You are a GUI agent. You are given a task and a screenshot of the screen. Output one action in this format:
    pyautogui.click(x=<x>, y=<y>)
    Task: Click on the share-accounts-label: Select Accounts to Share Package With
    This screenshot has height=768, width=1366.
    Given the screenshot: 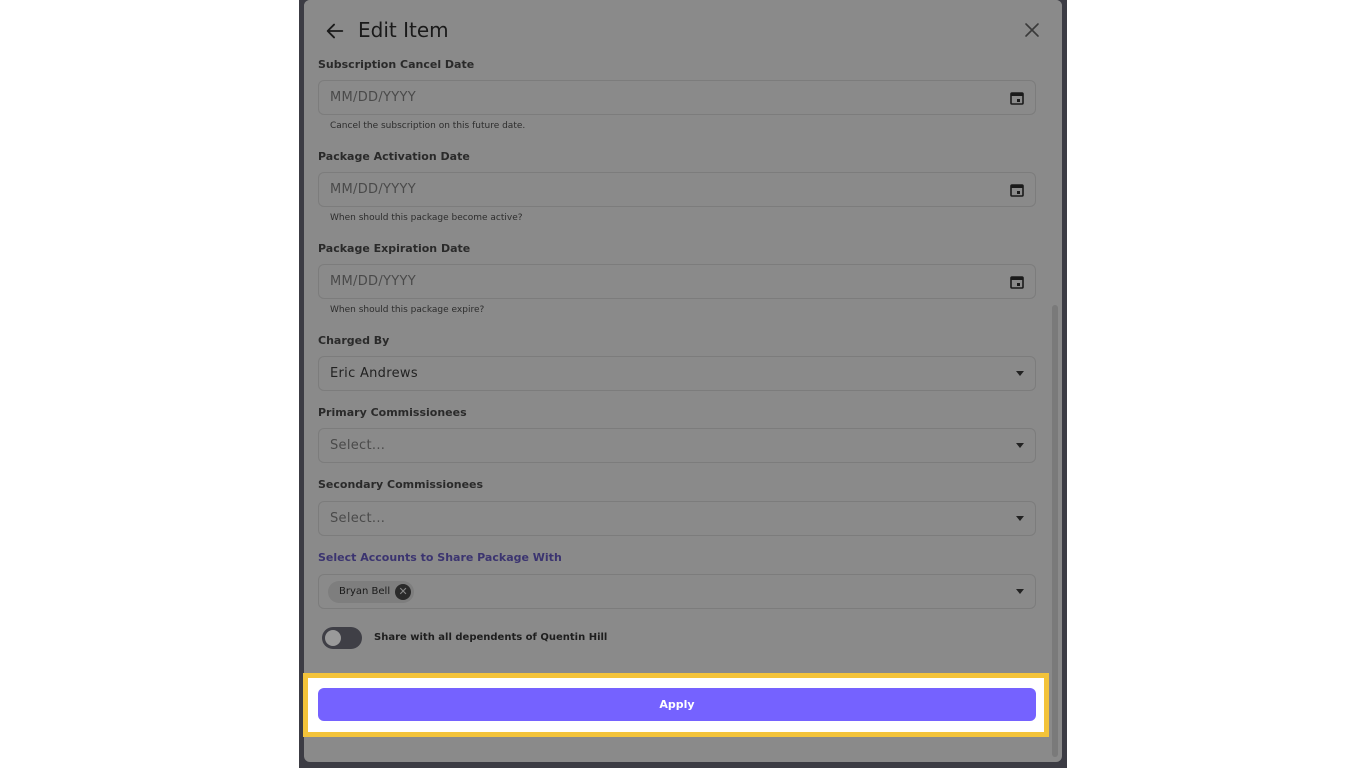 What is the action you would take?
    pyautogui.click(x=440, y=557)
    